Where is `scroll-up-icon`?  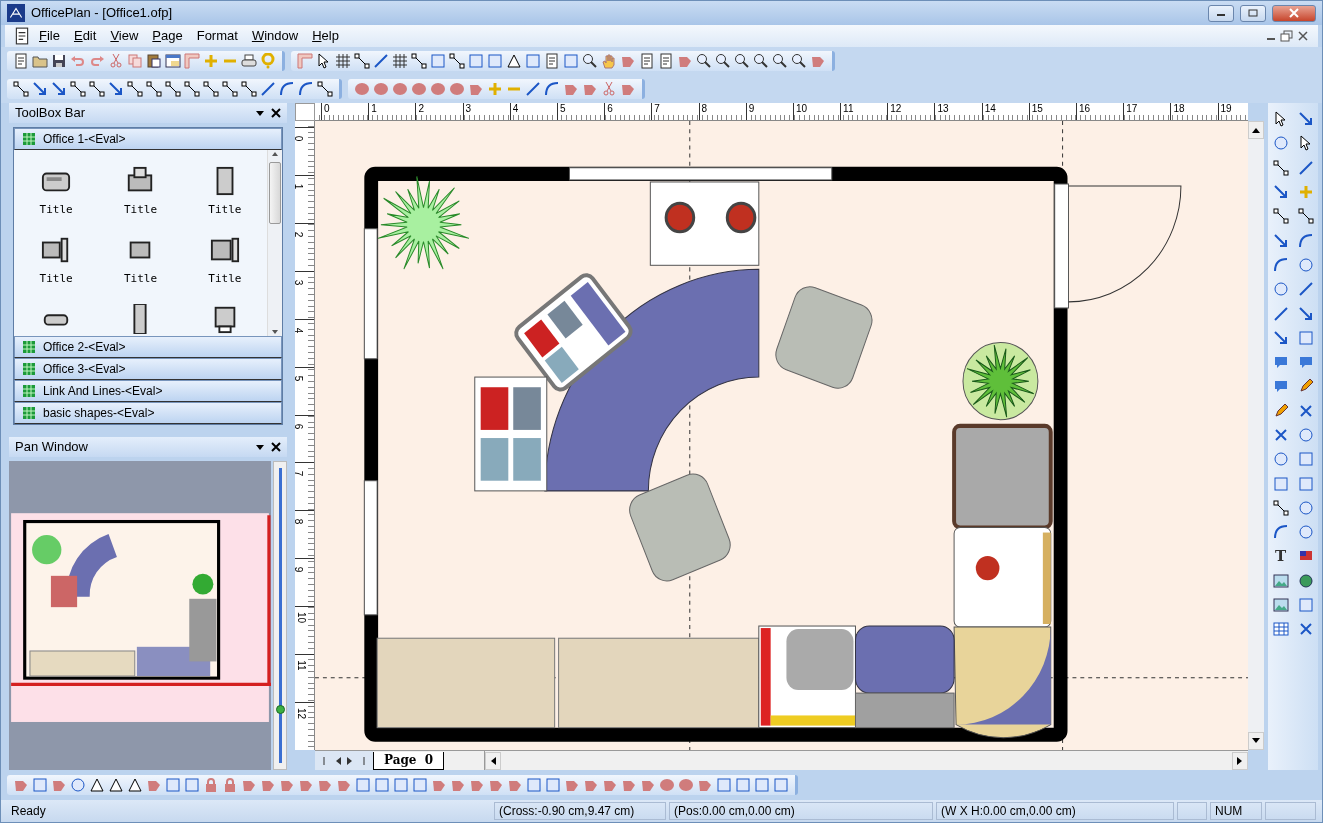
scroll-up-icon is located at coordinates (1256, 130).